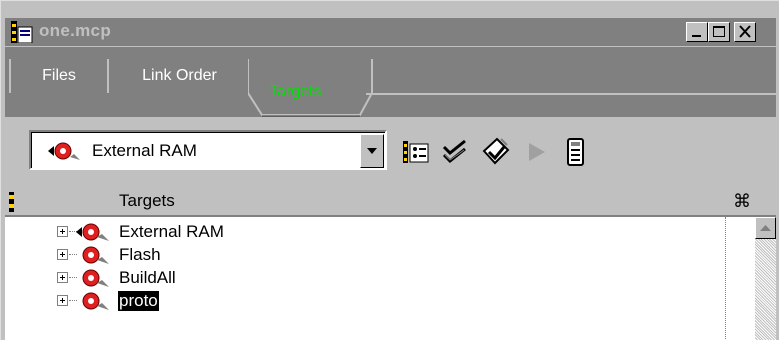 The image size is (779, 340). I want to click on list-item-label: BuildAll, so click(147, 277).